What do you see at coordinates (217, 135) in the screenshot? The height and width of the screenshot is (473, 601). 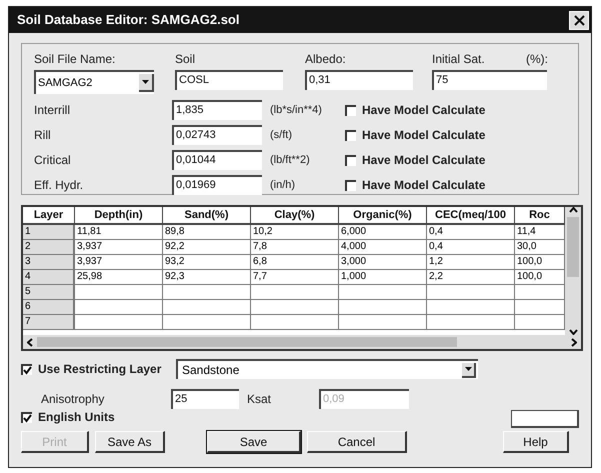 I see `parameter-field: 0,02743` at bounding box center [217, 135].